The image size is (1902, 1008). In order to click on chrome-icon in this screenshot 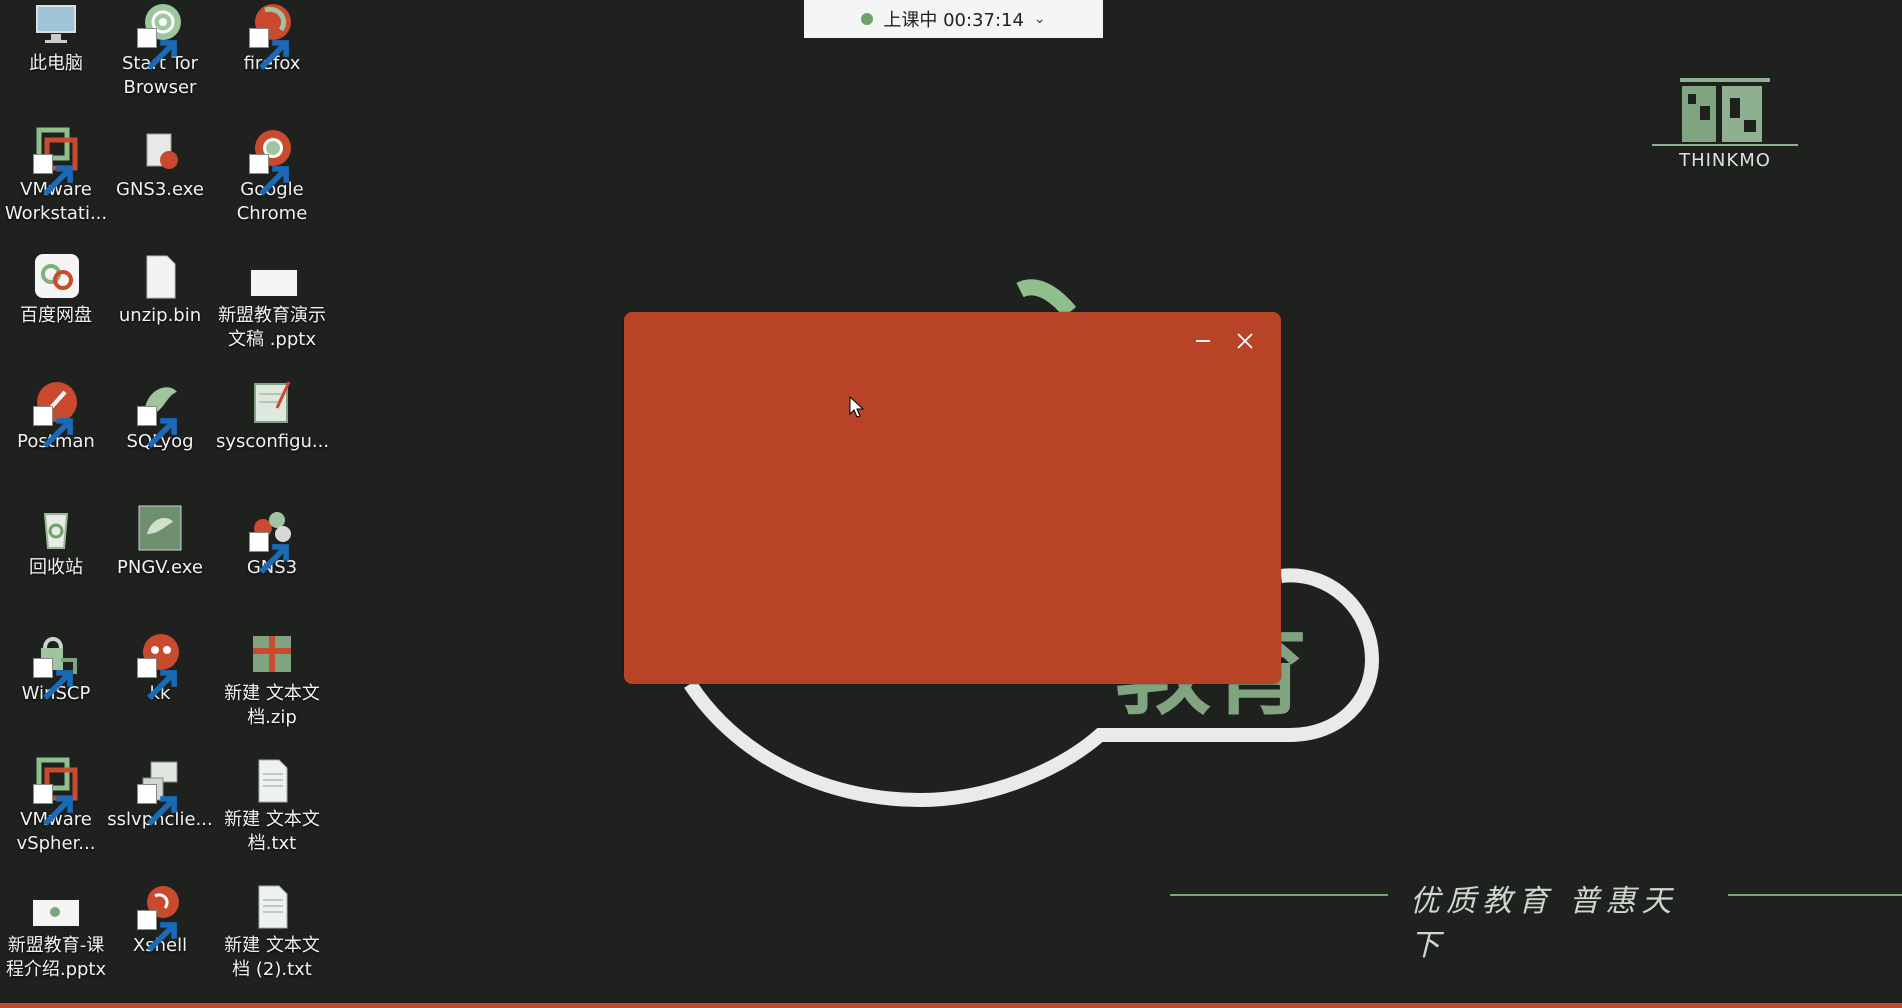, I will do `click(272, 161)`.